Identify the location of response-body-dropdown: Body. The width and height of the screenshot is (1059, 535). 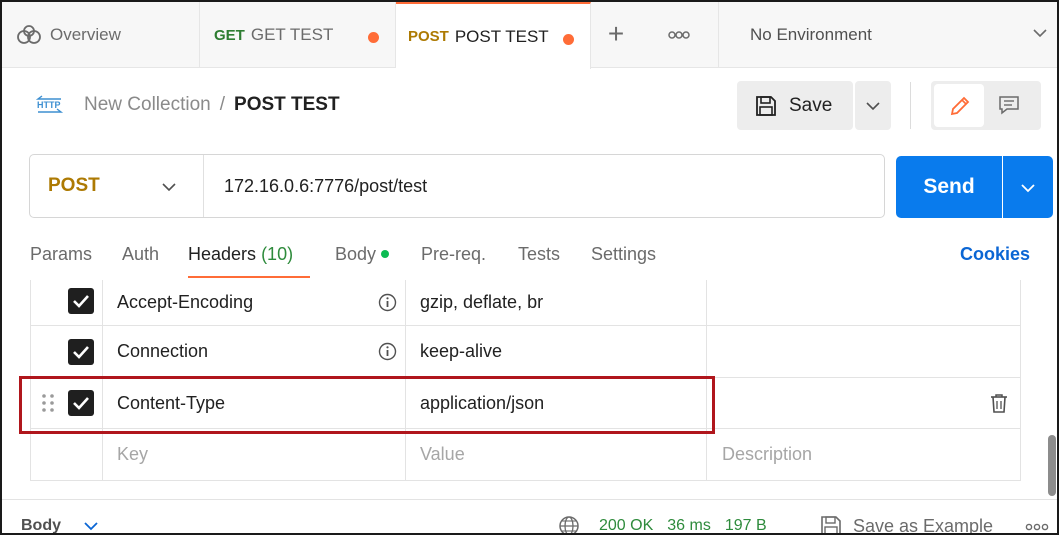
(41, 525).